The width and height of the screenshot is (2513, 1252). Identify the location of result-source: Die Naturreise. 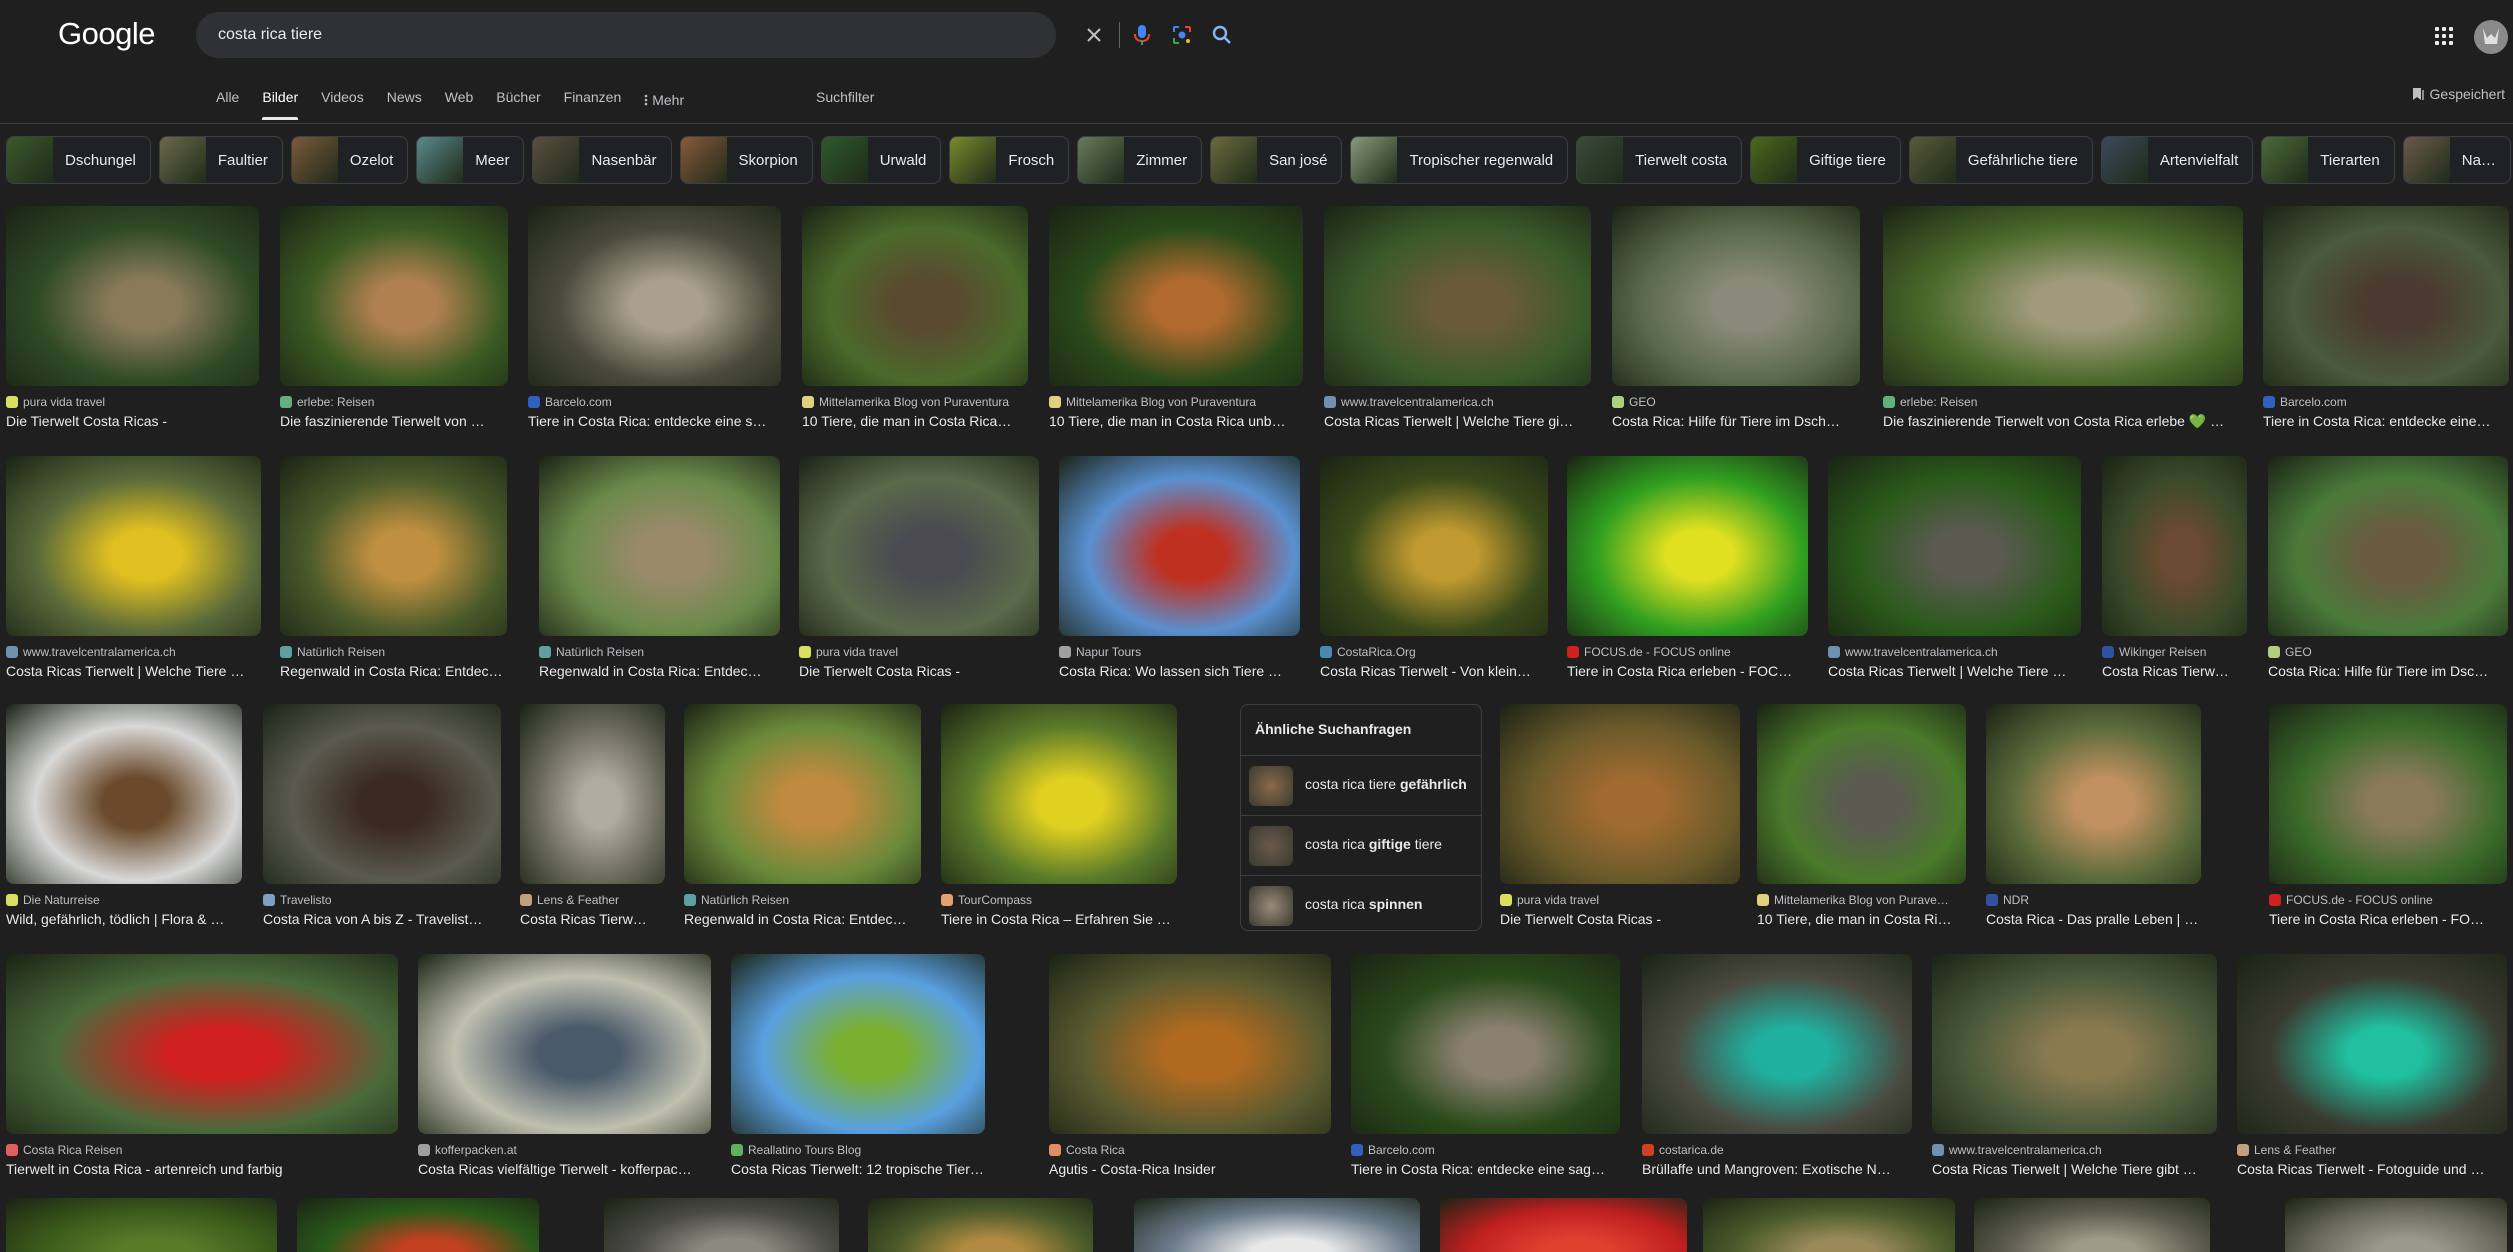
(124, 900).